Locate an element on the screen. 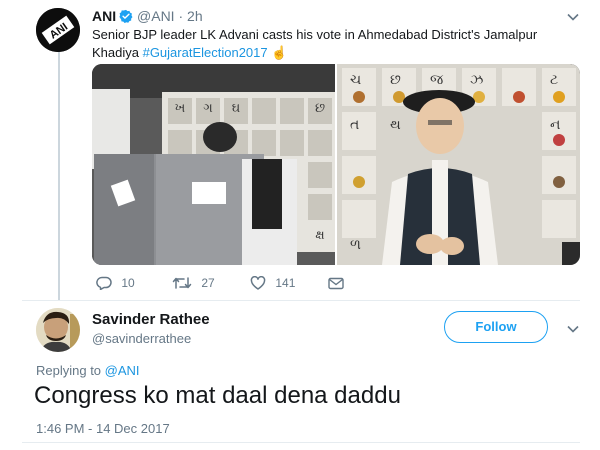  reply-icon is located at coordinates (104, 283).